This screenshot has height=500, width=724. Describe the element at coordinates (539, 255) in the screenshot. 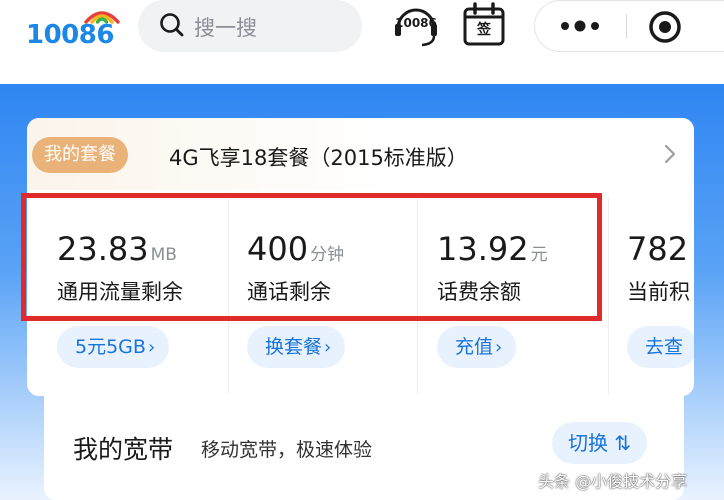

I see `stat-unit: 元` at that location.